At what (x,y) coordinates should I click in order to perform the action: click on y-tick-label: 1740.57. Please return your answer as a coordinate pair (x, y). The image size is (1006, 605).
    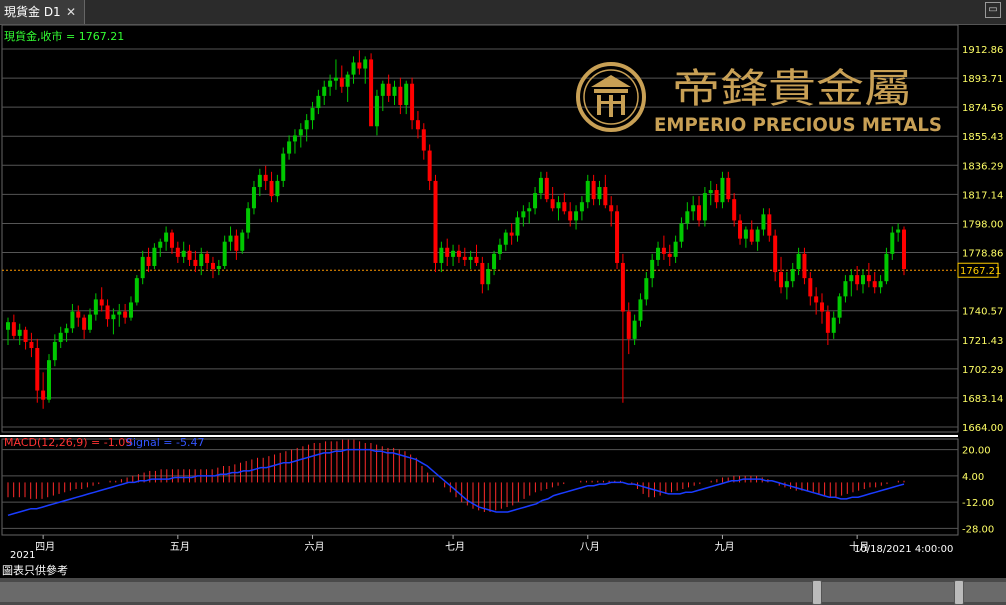
    Looking at the image, I should click on (982, 312).